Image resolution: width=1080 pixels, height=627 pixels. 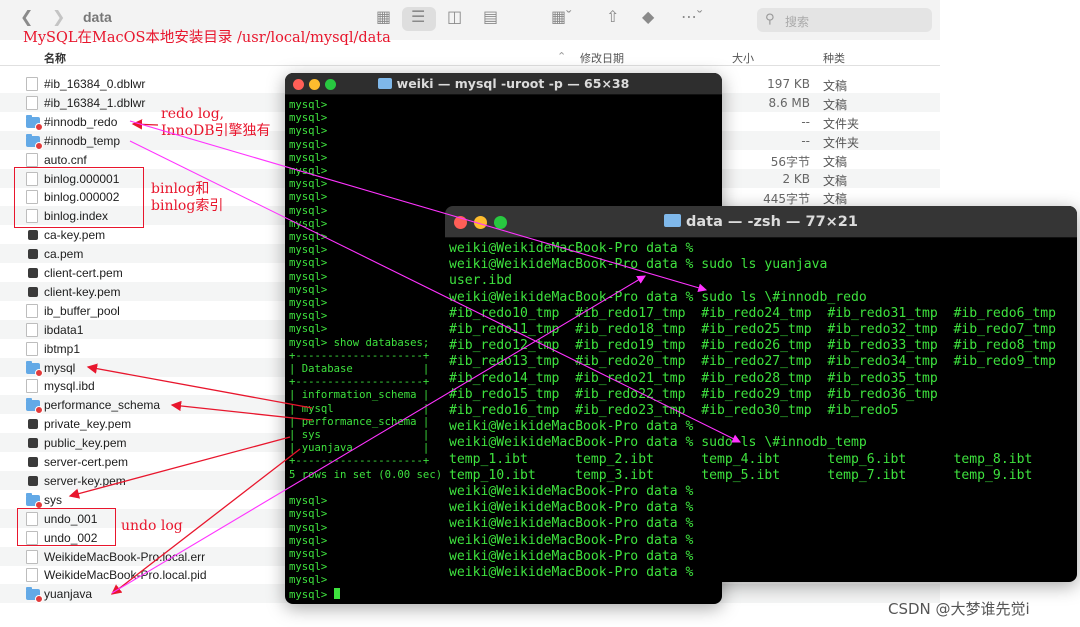 I want to click on undo-highlight-box, so click(x=66, y=527).